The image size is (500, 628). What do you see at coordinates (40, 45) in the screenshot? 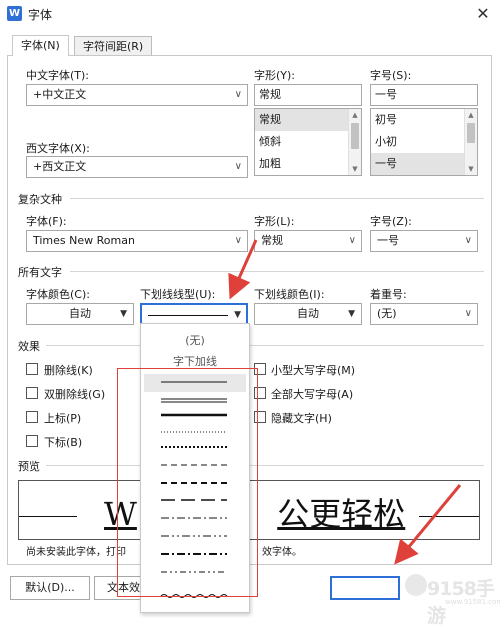
I see `tab-font: 字体(N)` at bounding box center [40, 45].